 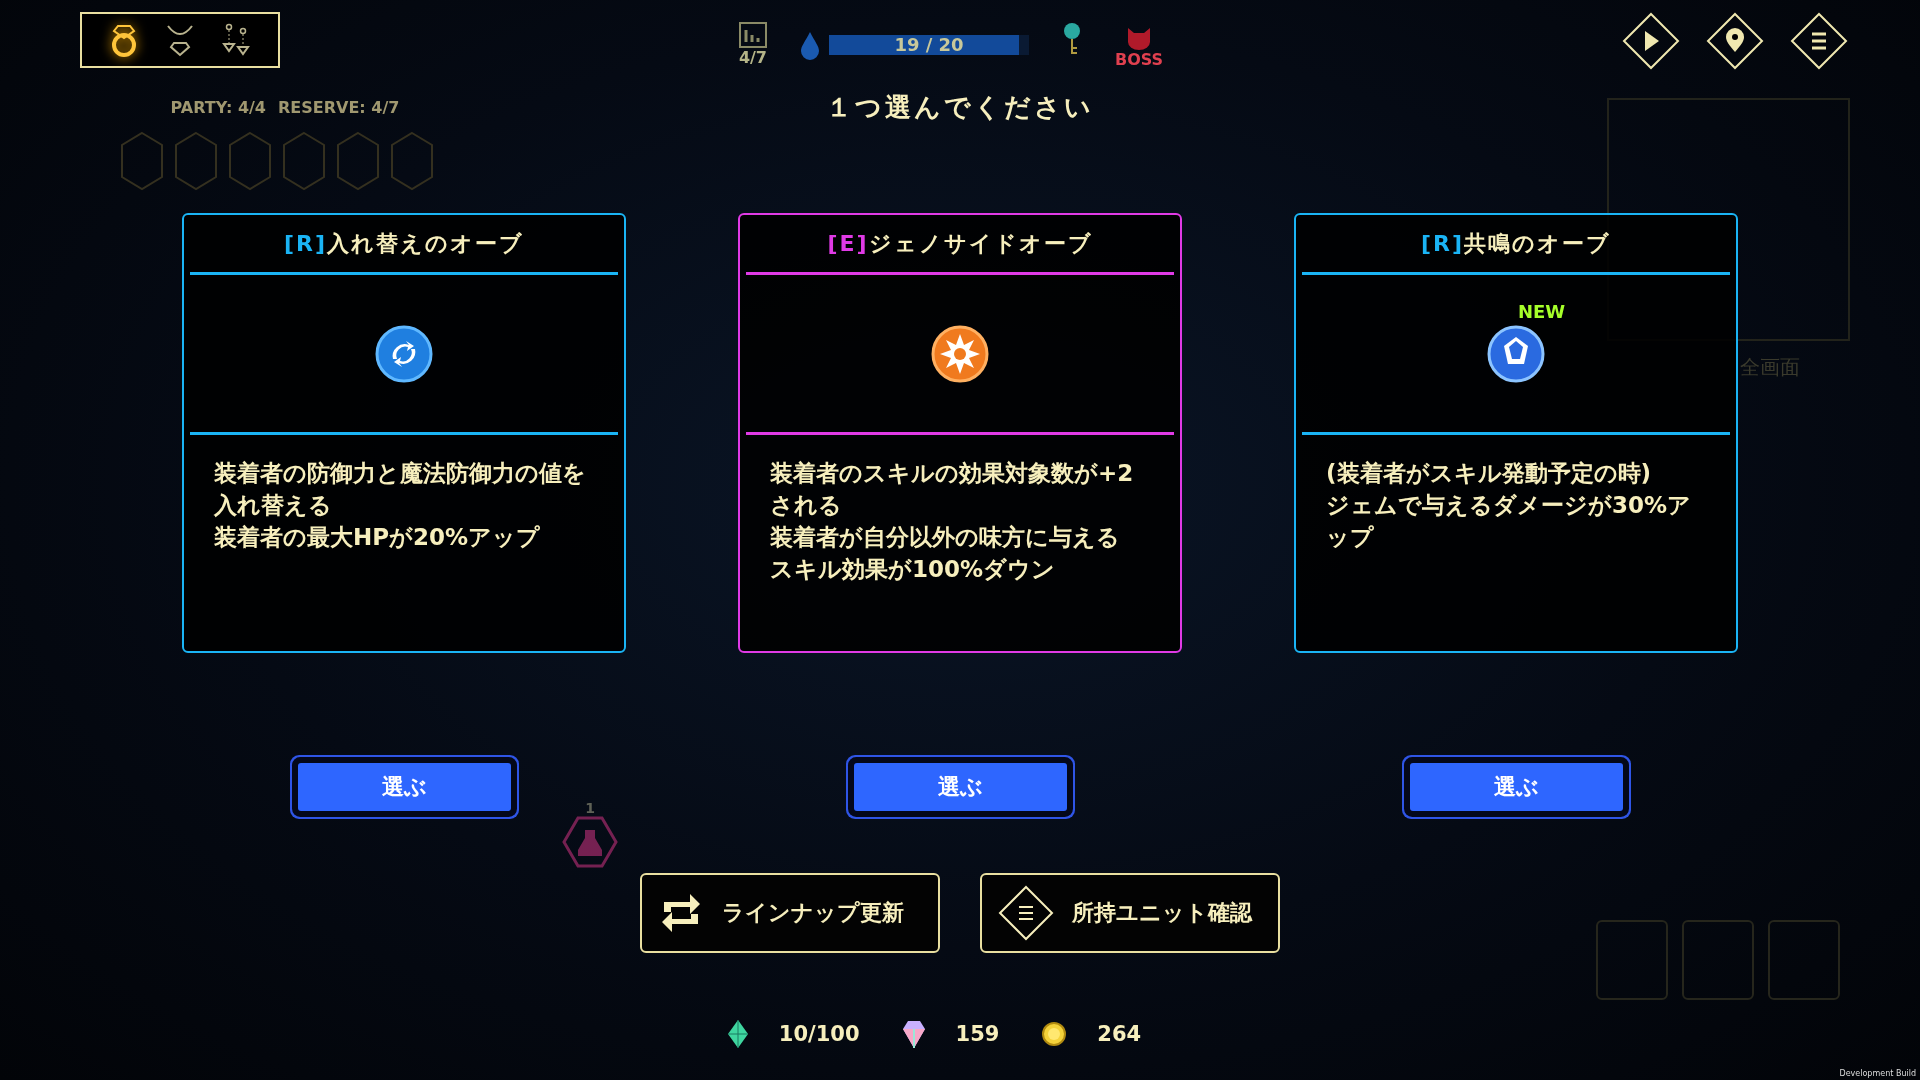 I want to click on orb-effect-text: 装着者の最大HPが20%アップ, so click(x=378, y=537).